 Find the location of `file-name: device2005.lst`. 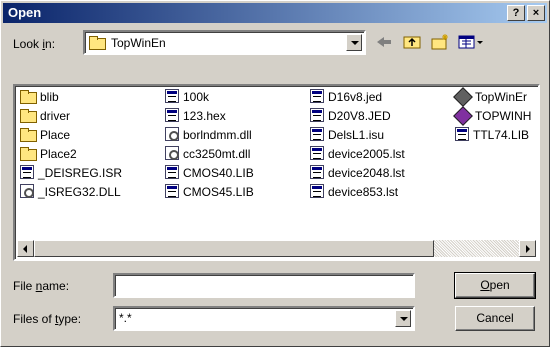

file-name: device2005.lst is located at coordinates (366, 154).